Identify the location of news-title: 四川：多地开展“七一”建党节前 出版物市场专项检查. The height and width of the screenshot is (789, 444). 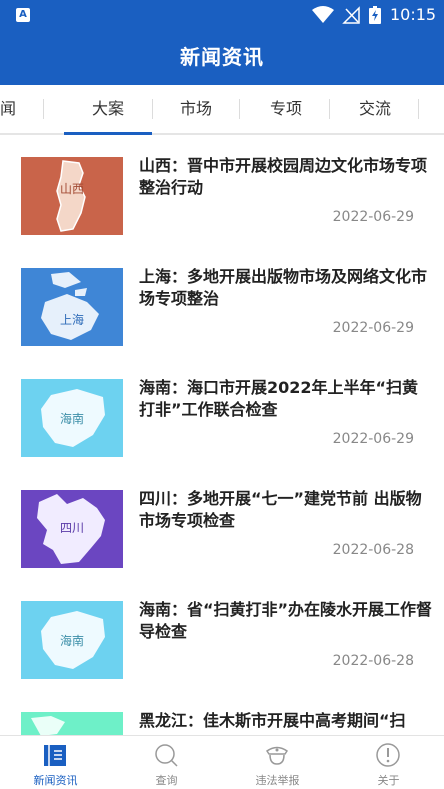
(280, 509).